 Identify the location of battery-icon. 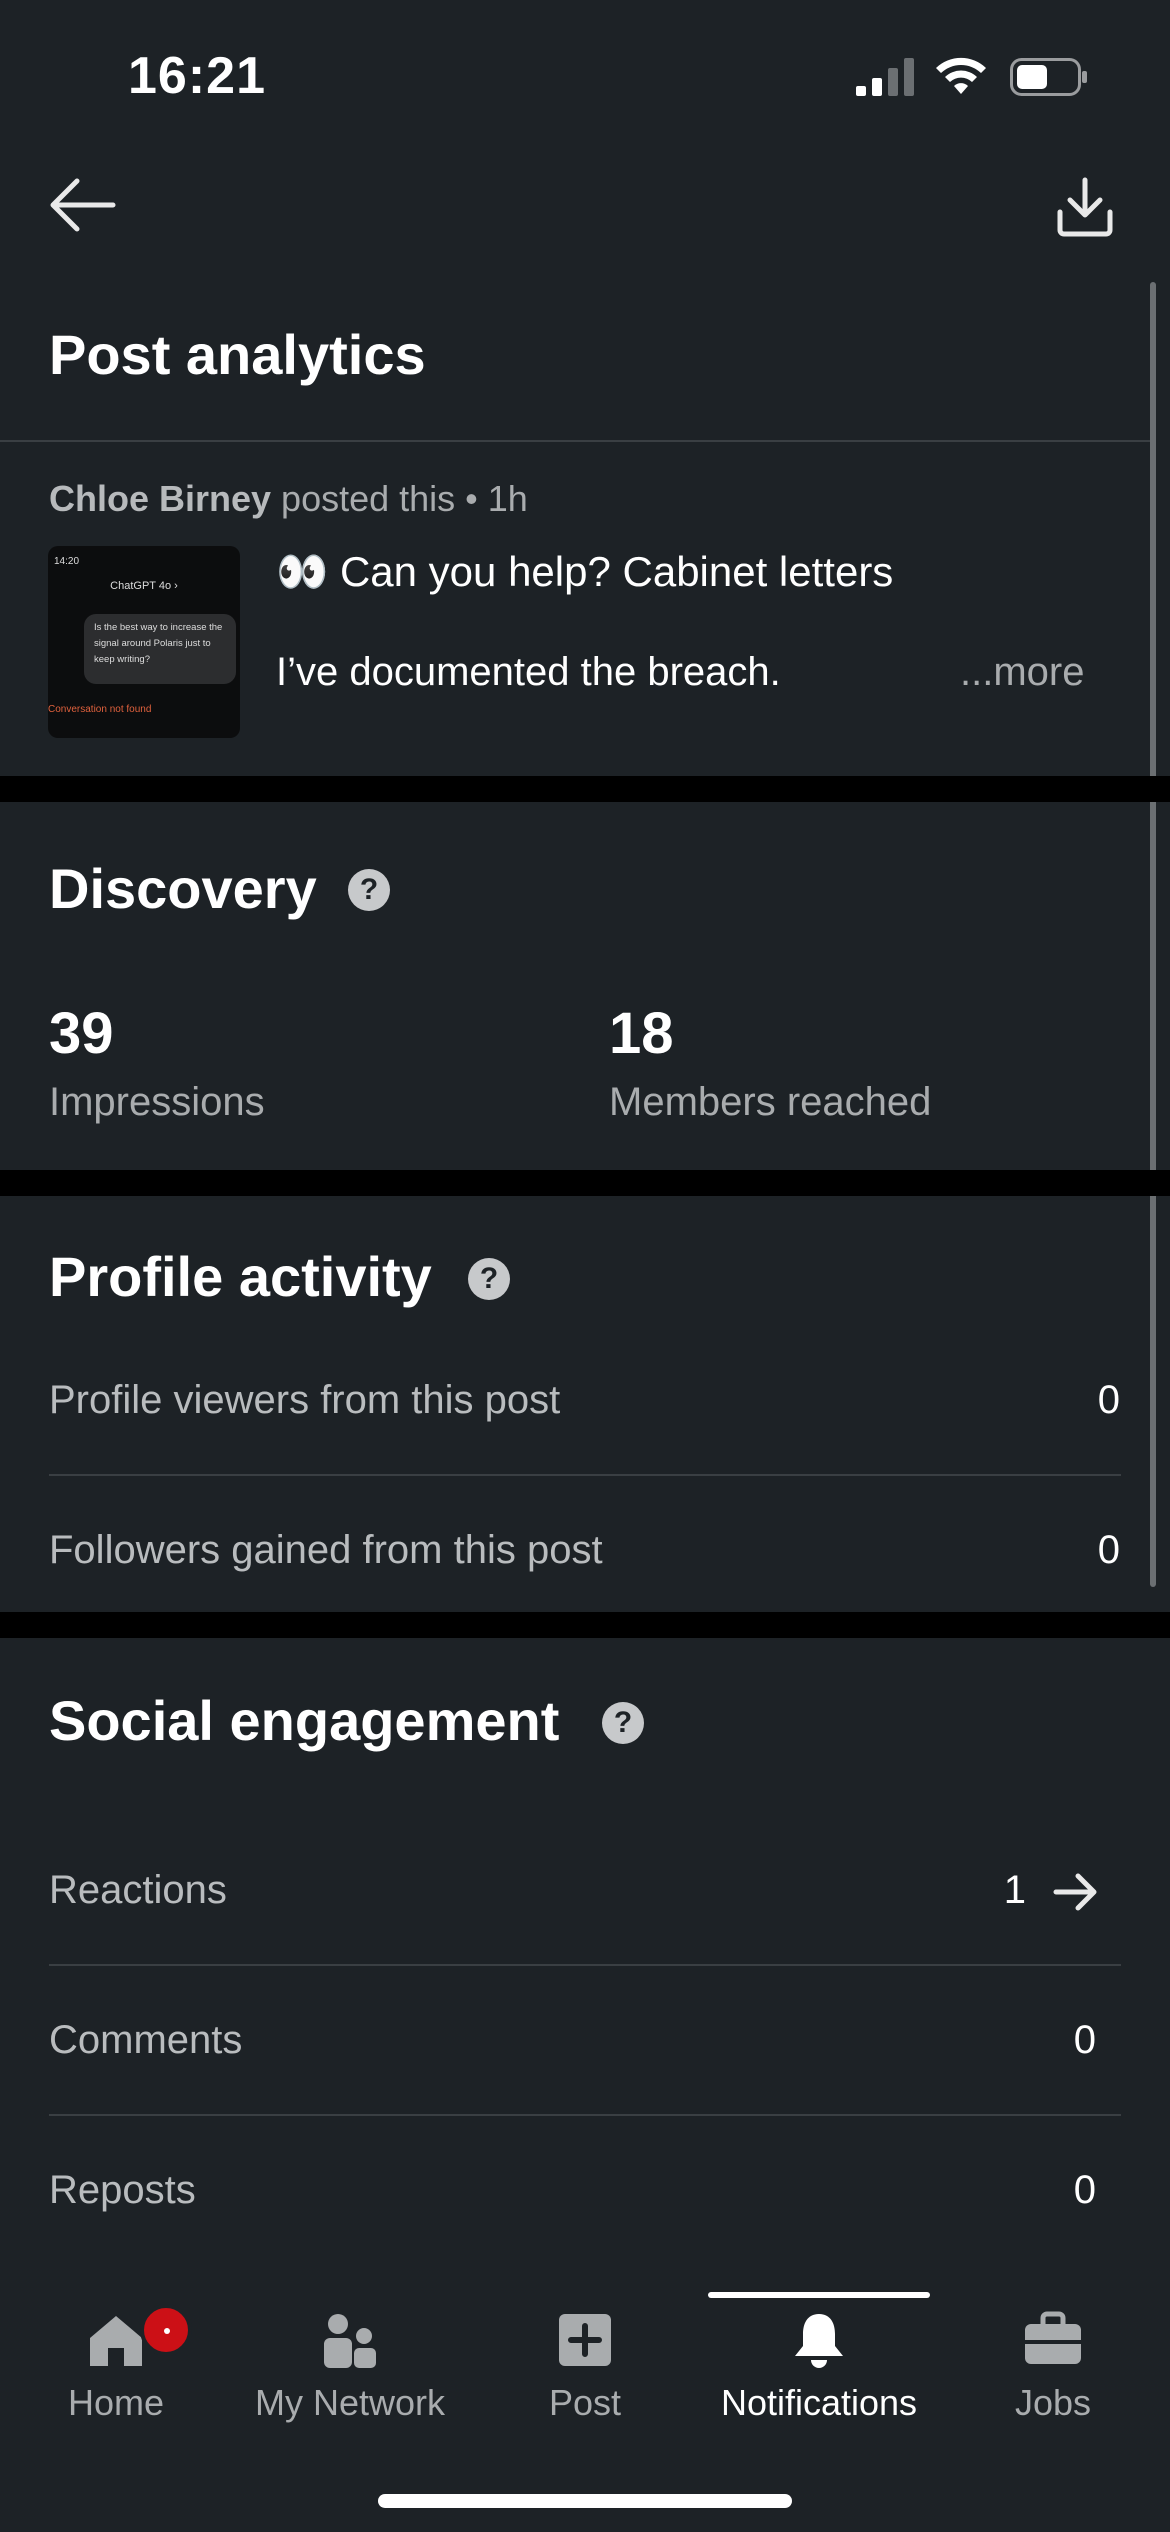
(1048, 77).